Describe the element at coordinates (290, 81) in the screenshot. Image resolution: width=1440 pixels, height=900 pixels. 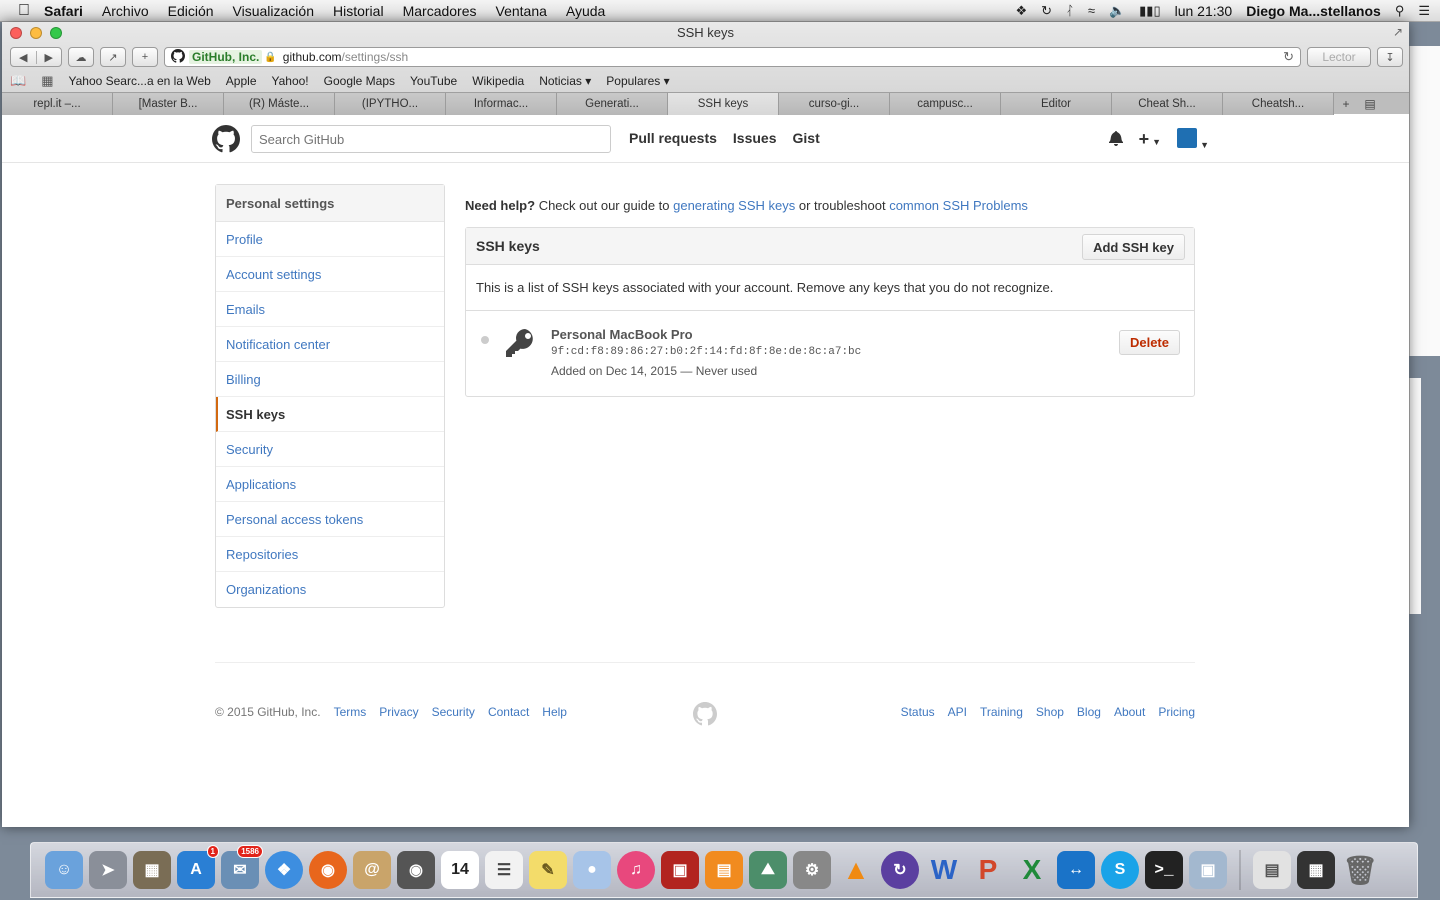
I see `bookmark-item: Yahoo!` at that location.